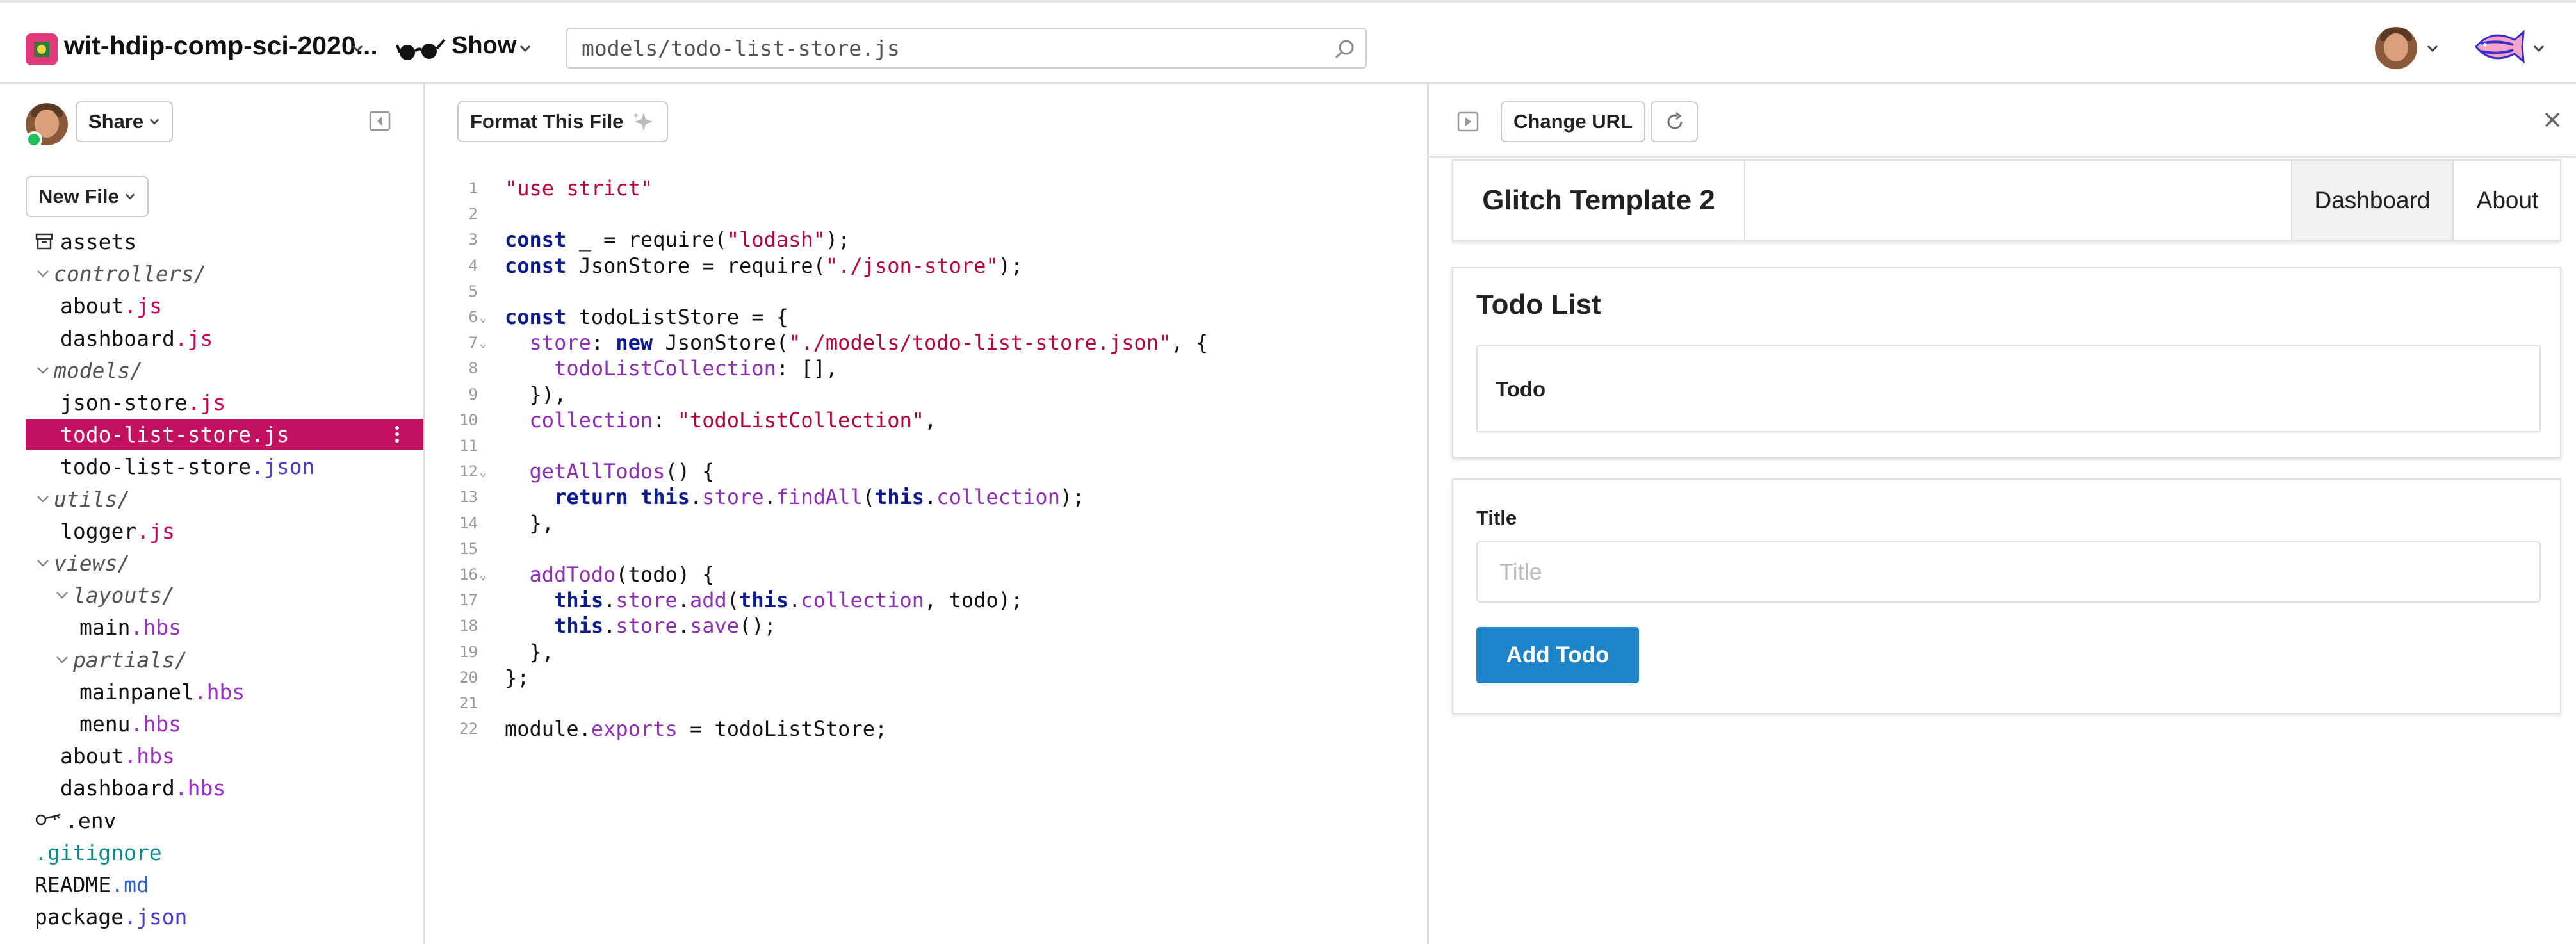  Describe the element at coordinates (926, 677) in the screenshot. I see `code-line: 20};` at that location.